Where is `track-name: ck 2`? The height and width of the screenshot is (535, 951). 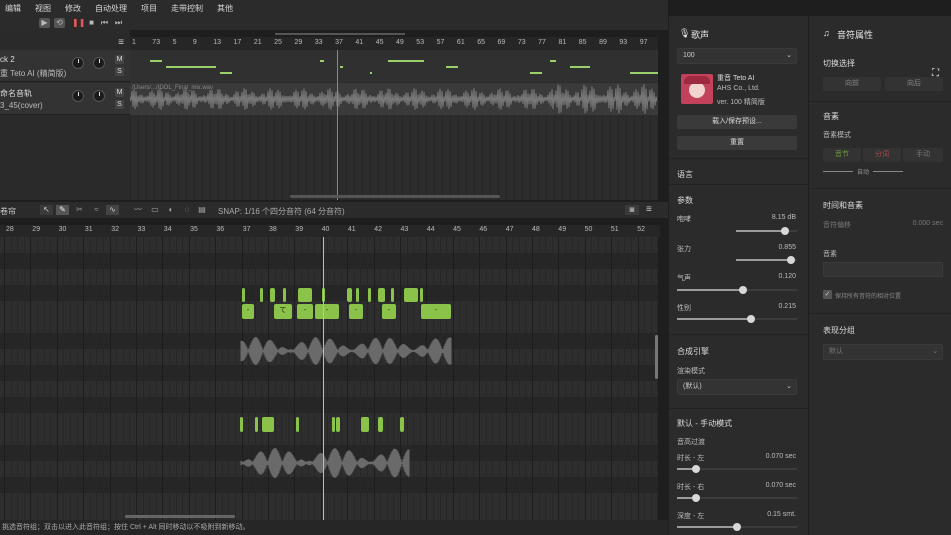 track-name: ck 2 is located at coordinates (7, 59).